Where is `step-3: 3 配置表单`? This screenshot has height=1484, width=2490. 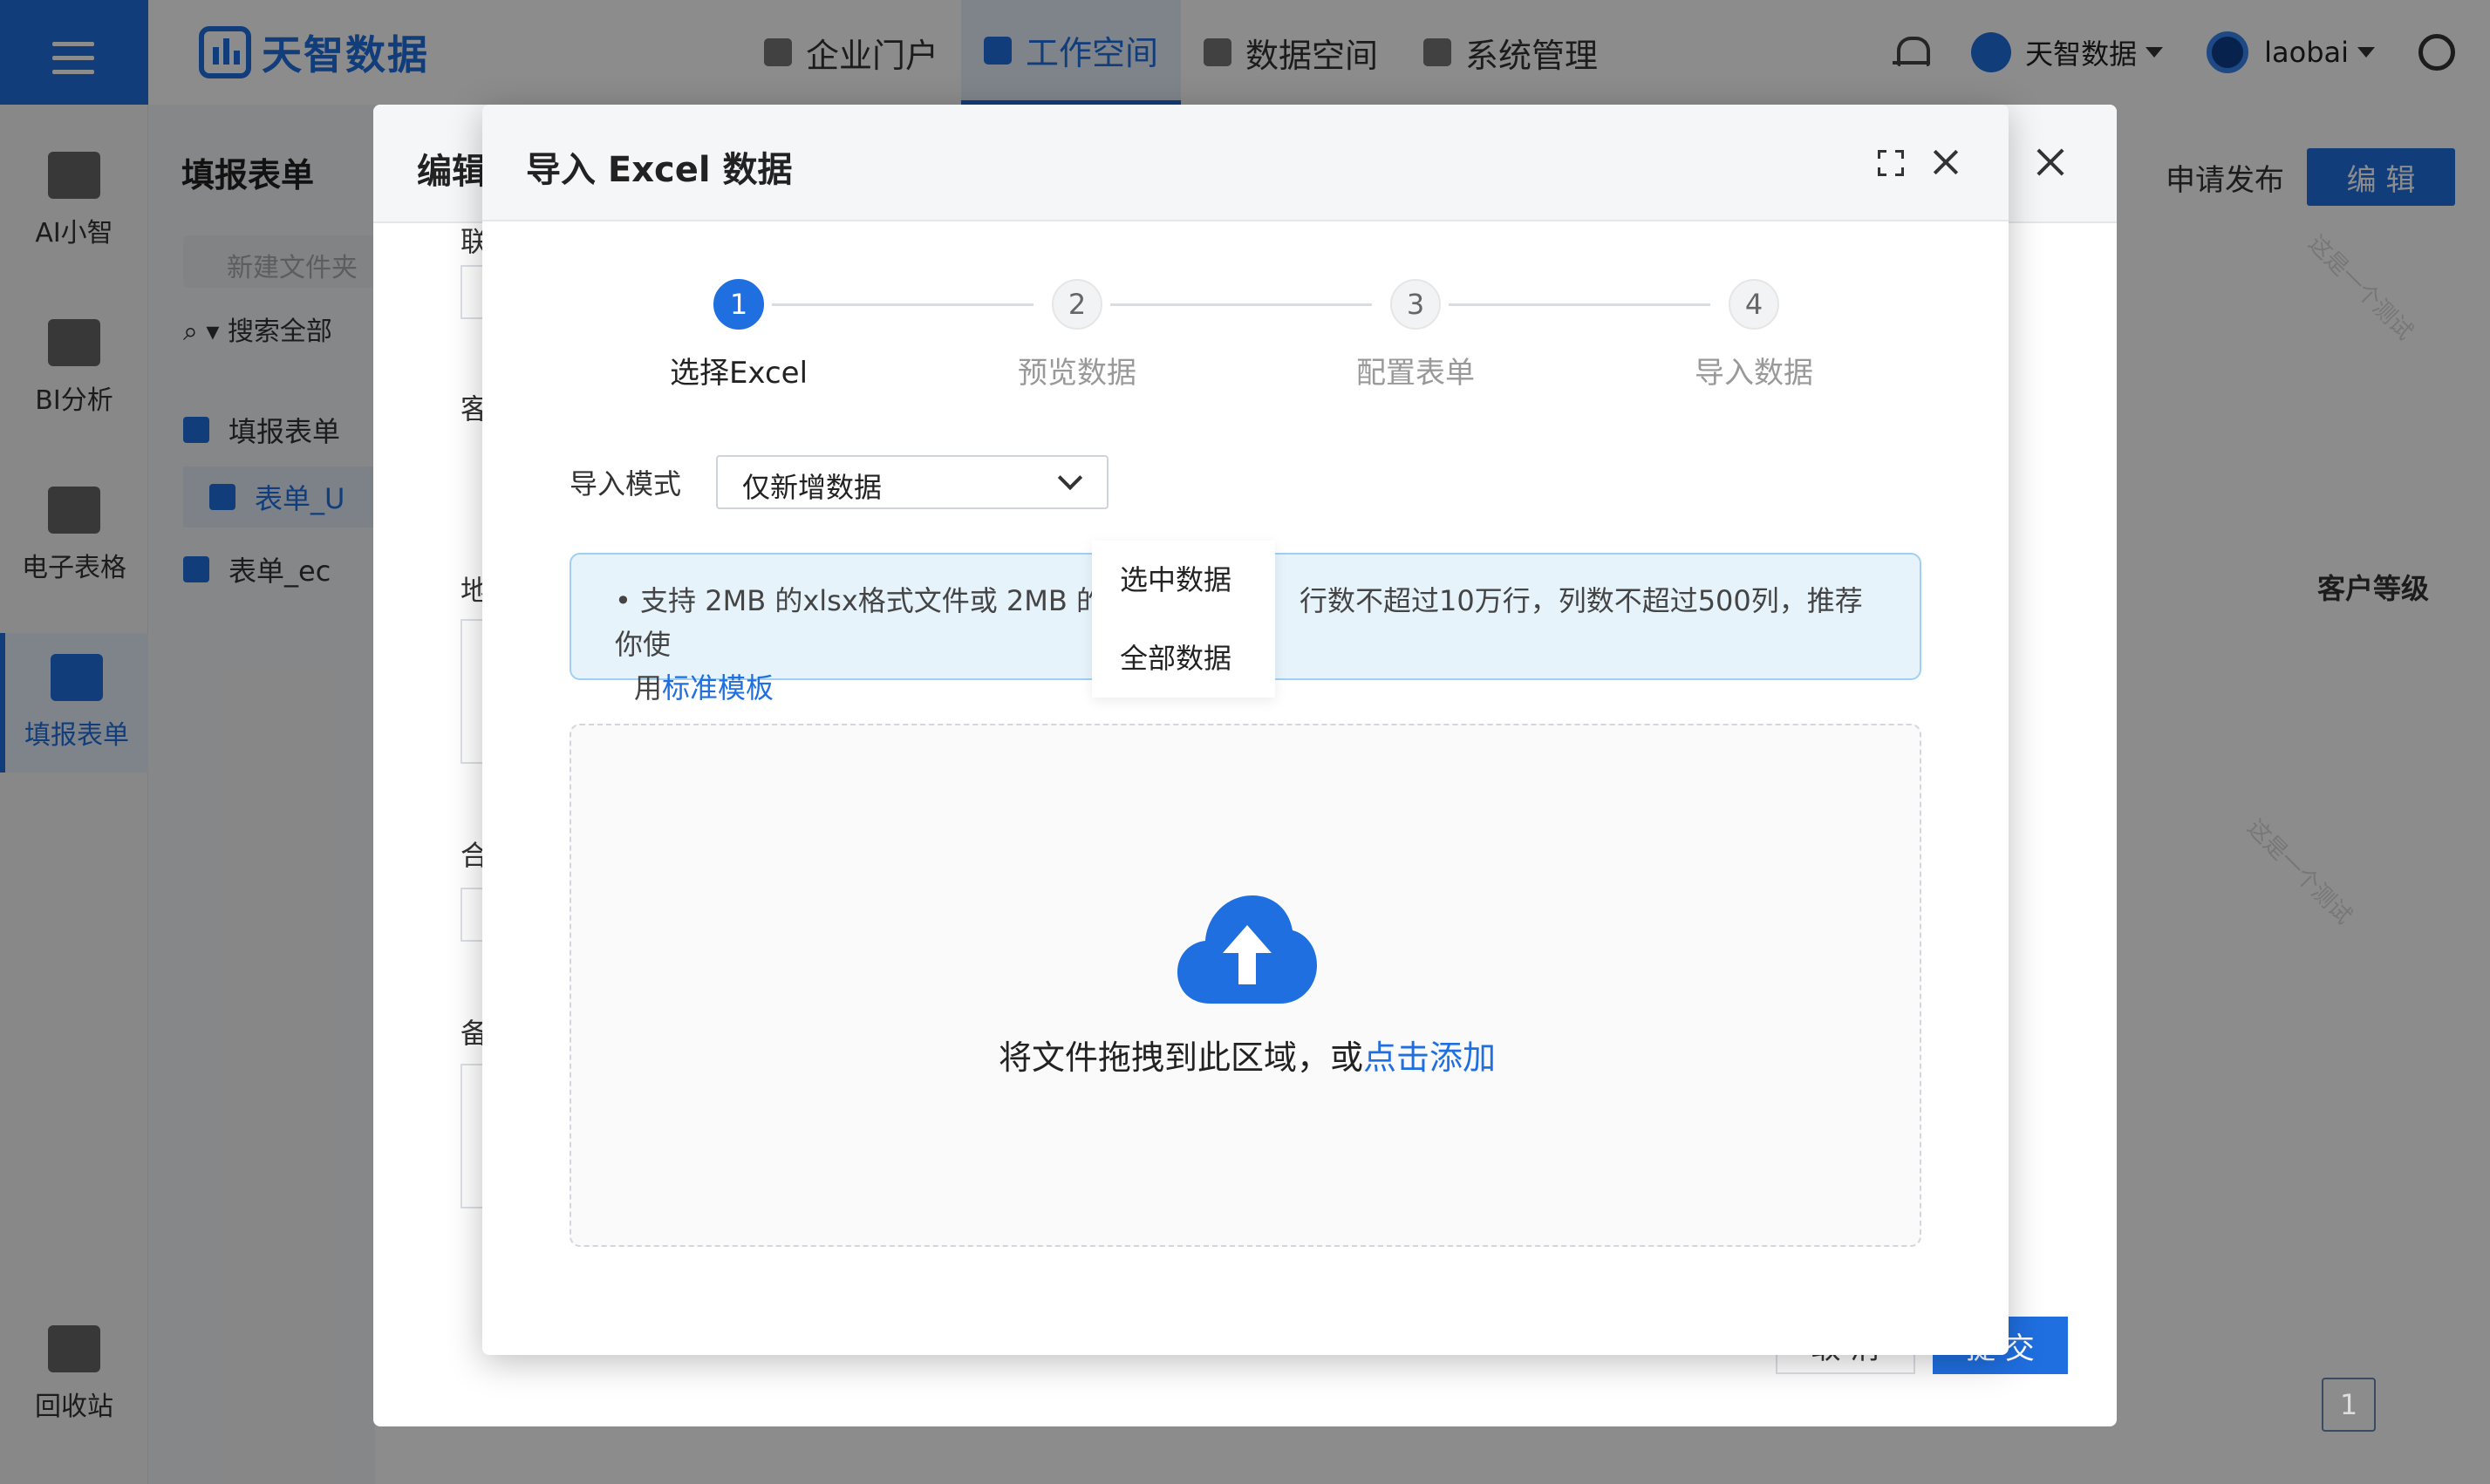 step-3: 3 配置表单 is located at coordinates (1415, 335).